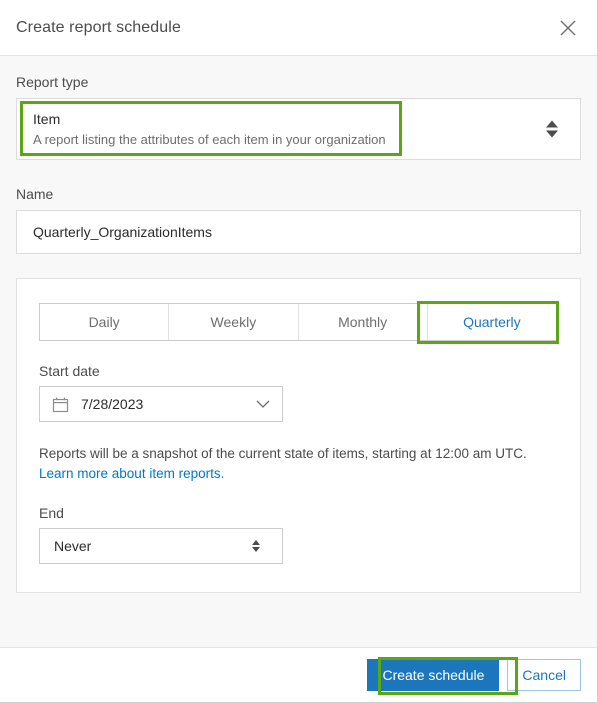 This screenshot has width=598, height=703. Describe the element at coordinates (73, 546) in the screenshot. I see `end-value: Never` at that location.